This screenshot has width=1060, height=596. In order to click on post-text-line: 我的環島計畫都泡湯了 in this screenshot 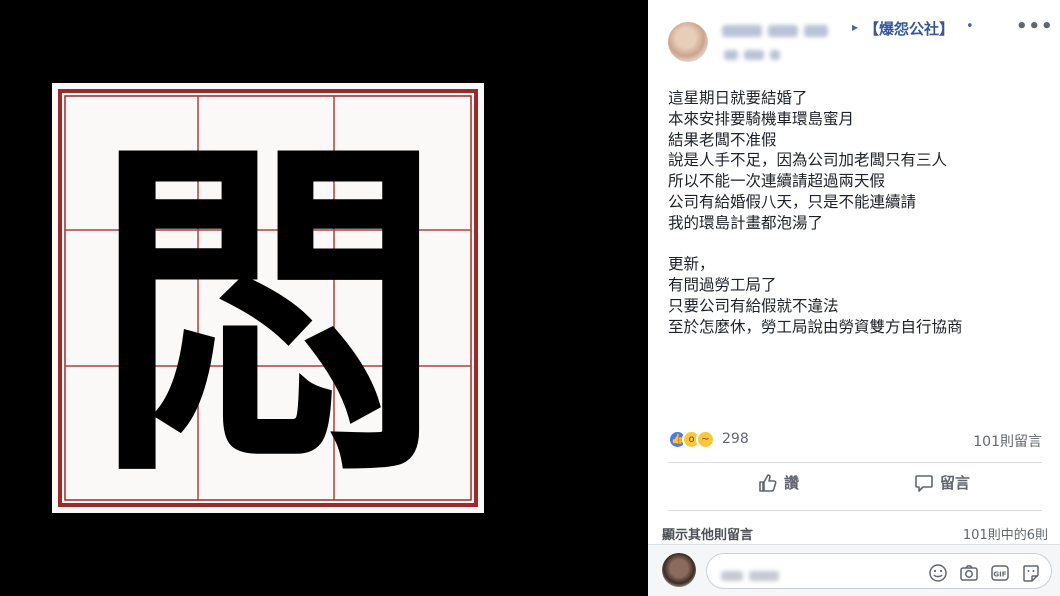, I will do `click(746, 222)`.